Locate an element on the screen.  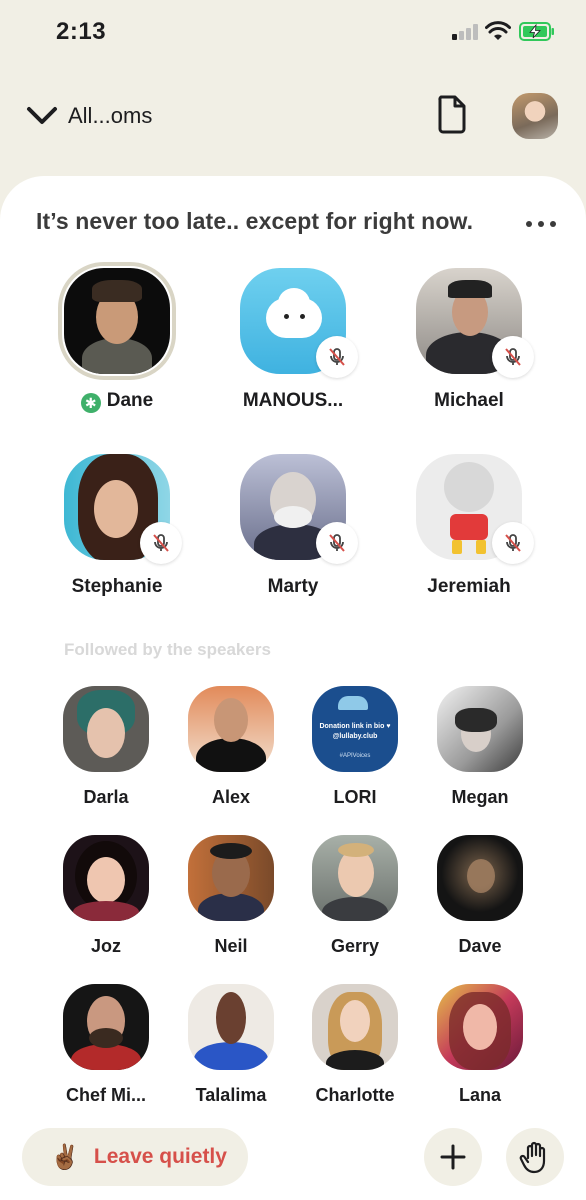
speaker-jeremiah: Jeremiah is located at coordinates (469, 534).